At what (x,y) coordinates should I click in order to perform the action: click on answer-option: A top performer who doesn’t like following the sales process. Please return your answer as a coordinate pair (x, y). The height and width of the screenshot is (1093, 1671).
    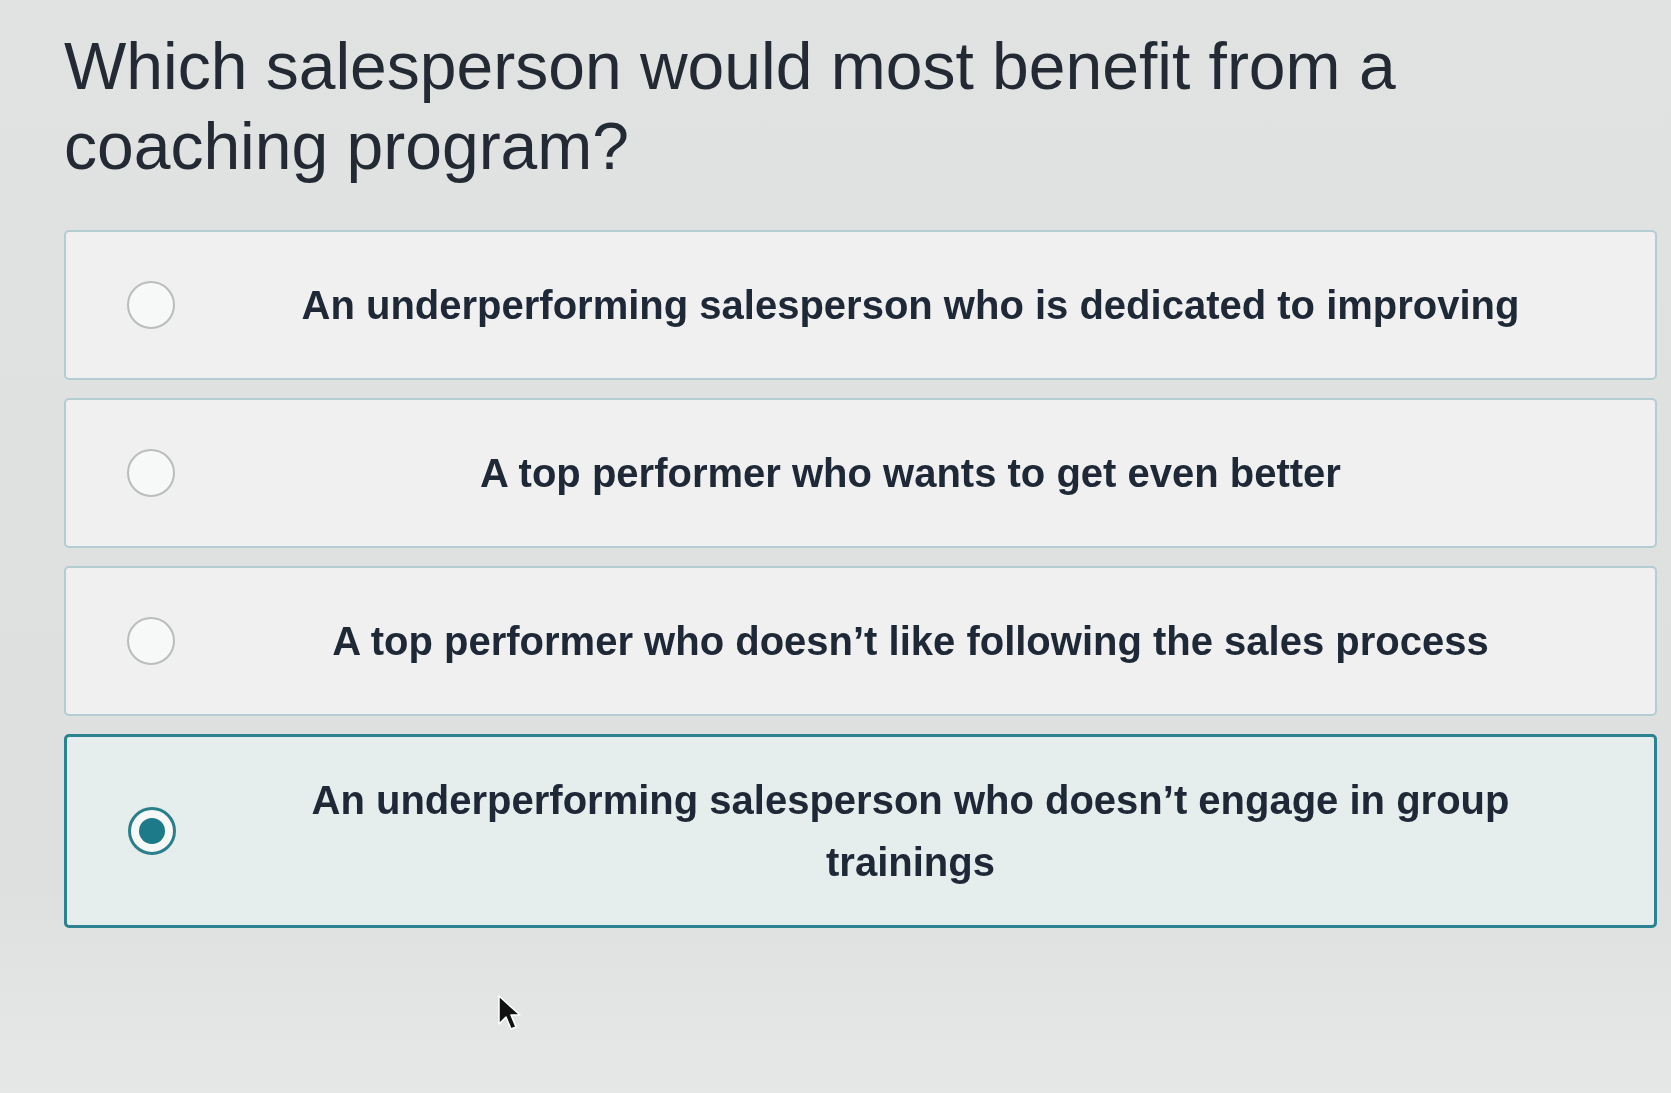
    Looking at the image, I should click on (860, 641).